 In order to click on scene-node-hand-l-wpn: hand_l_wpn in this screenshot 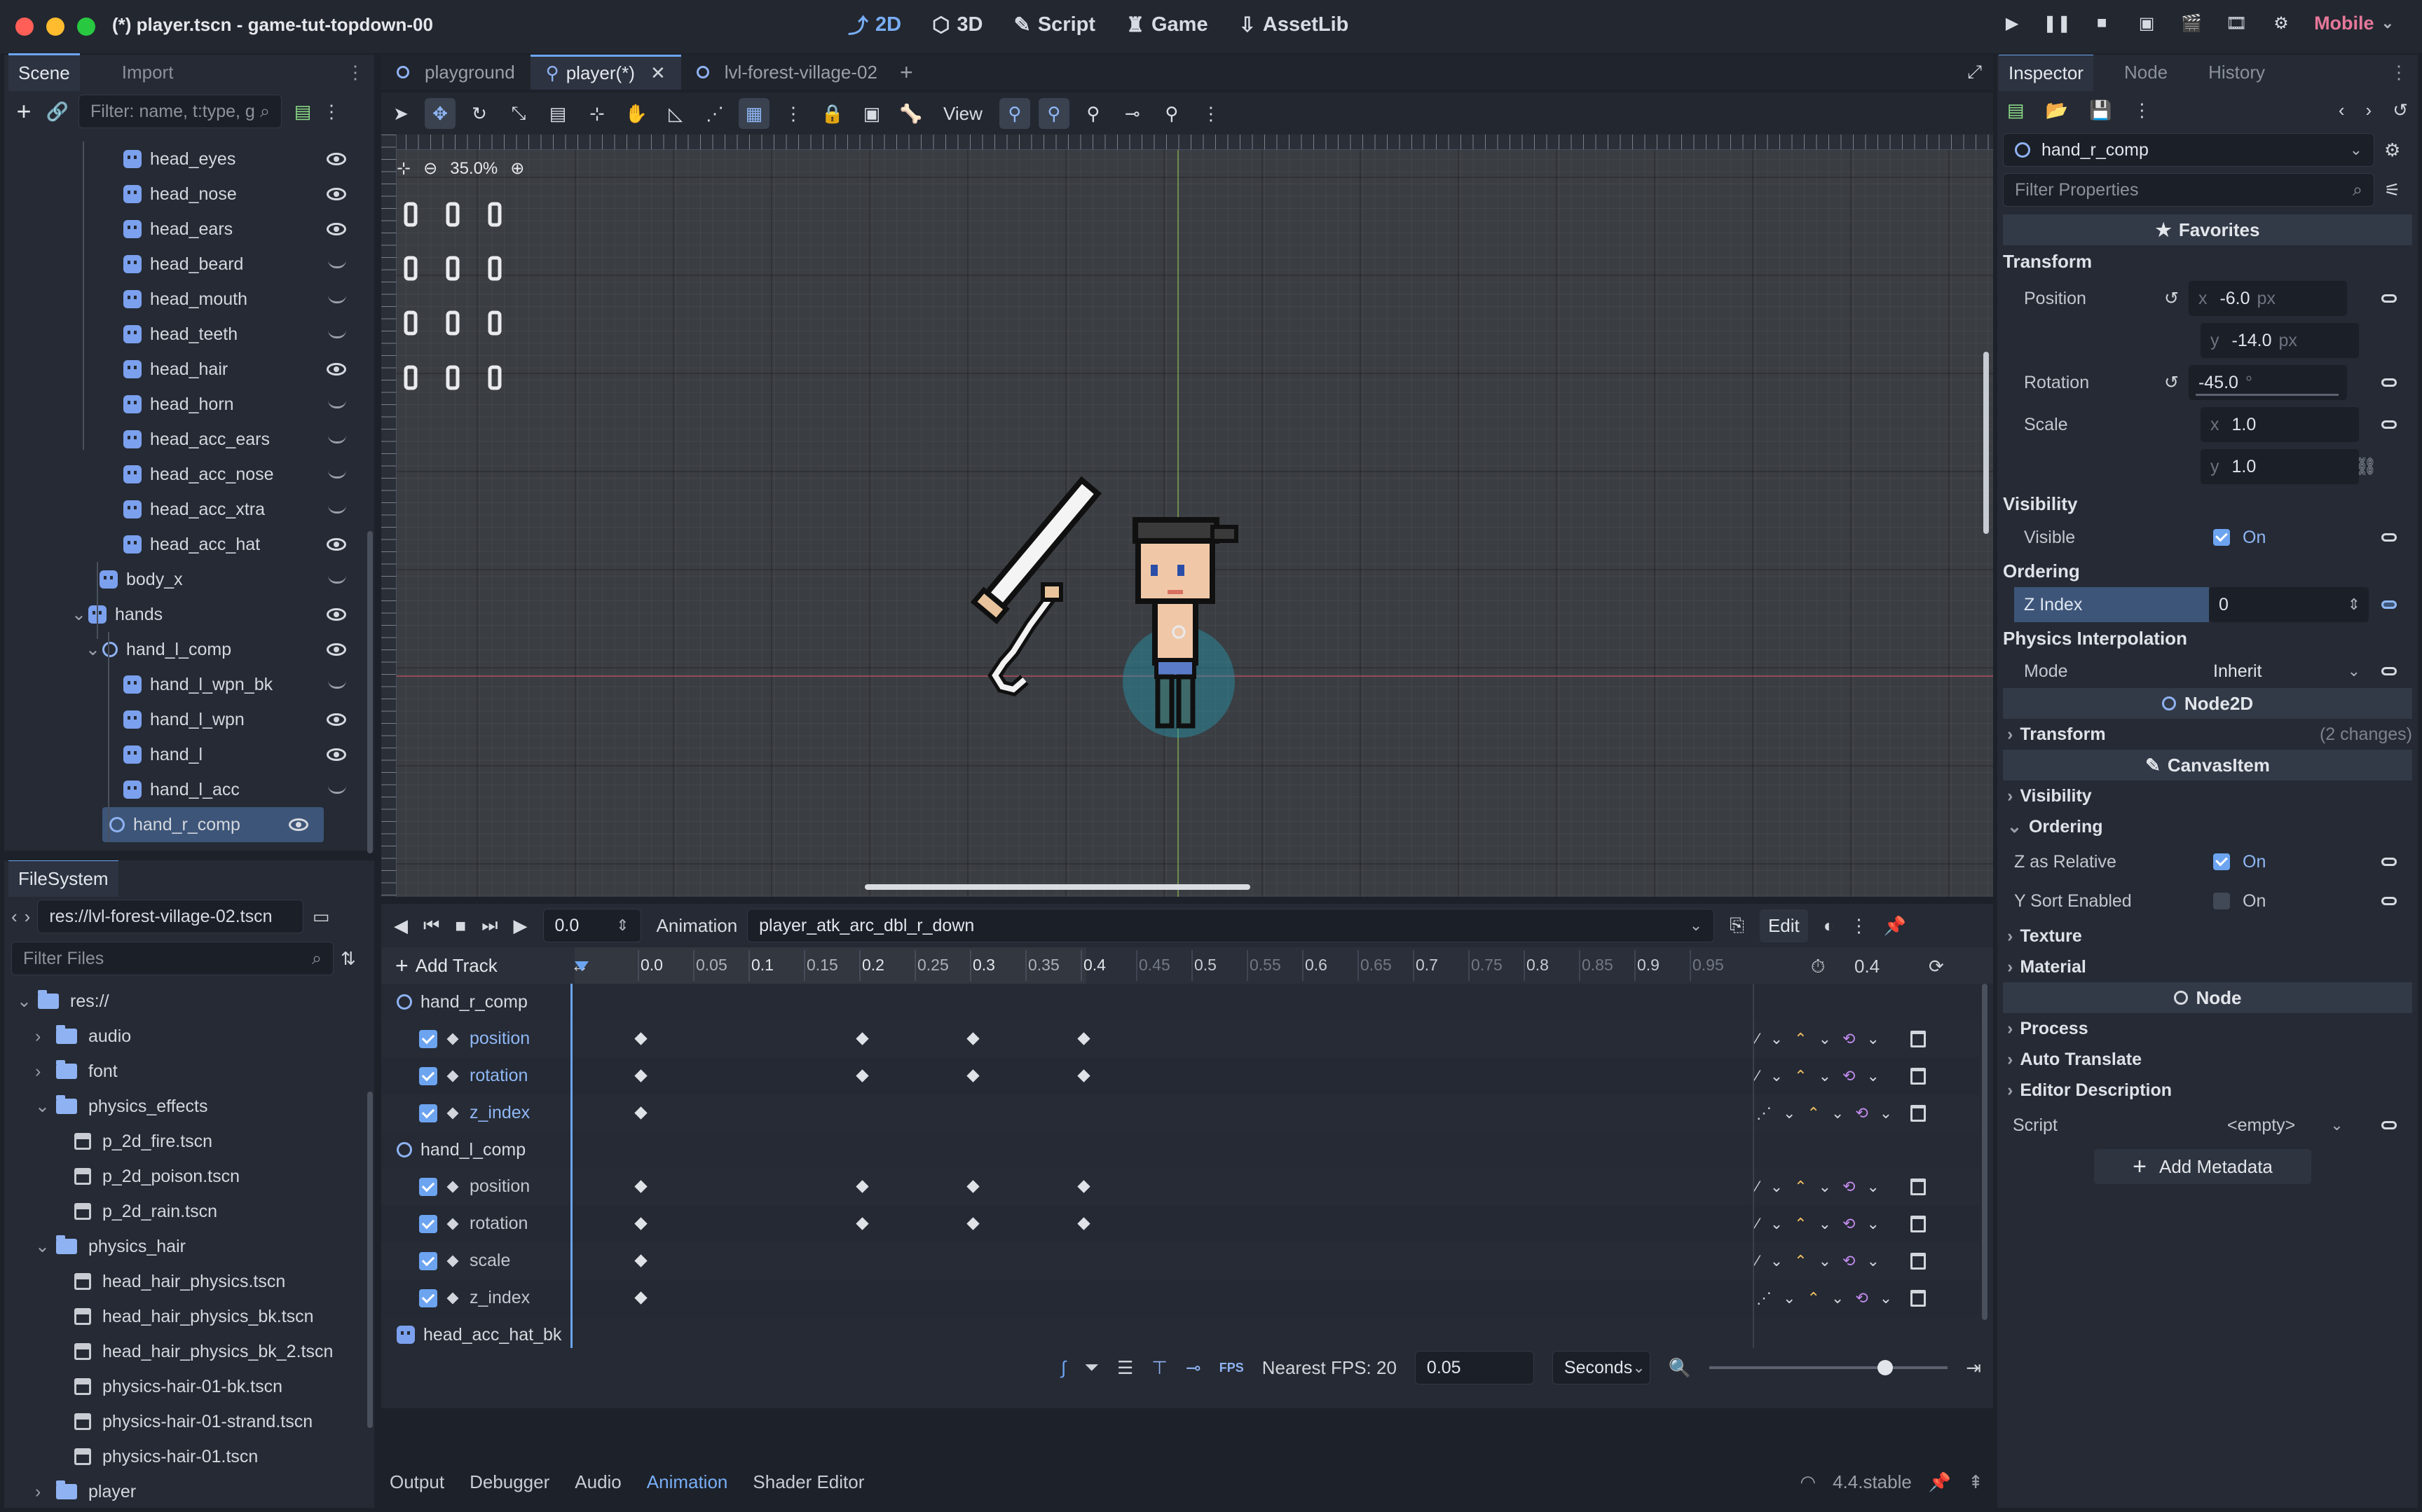, I will do `click(183, 719)`.